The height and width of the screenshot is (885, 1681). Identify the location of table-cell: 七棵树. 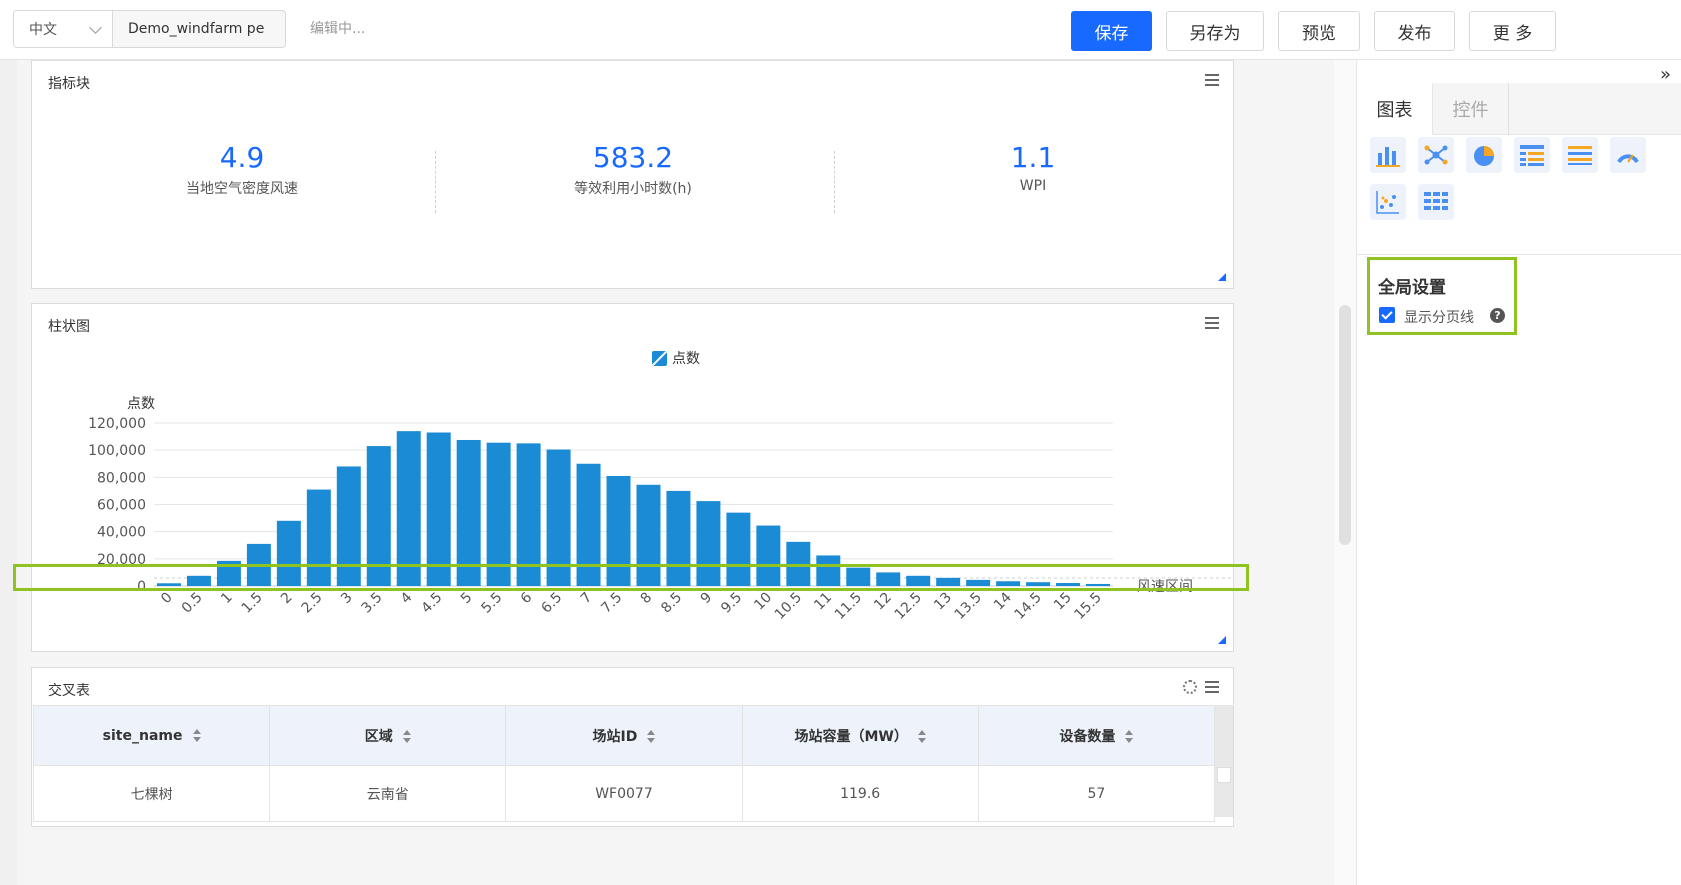
(151, 793).